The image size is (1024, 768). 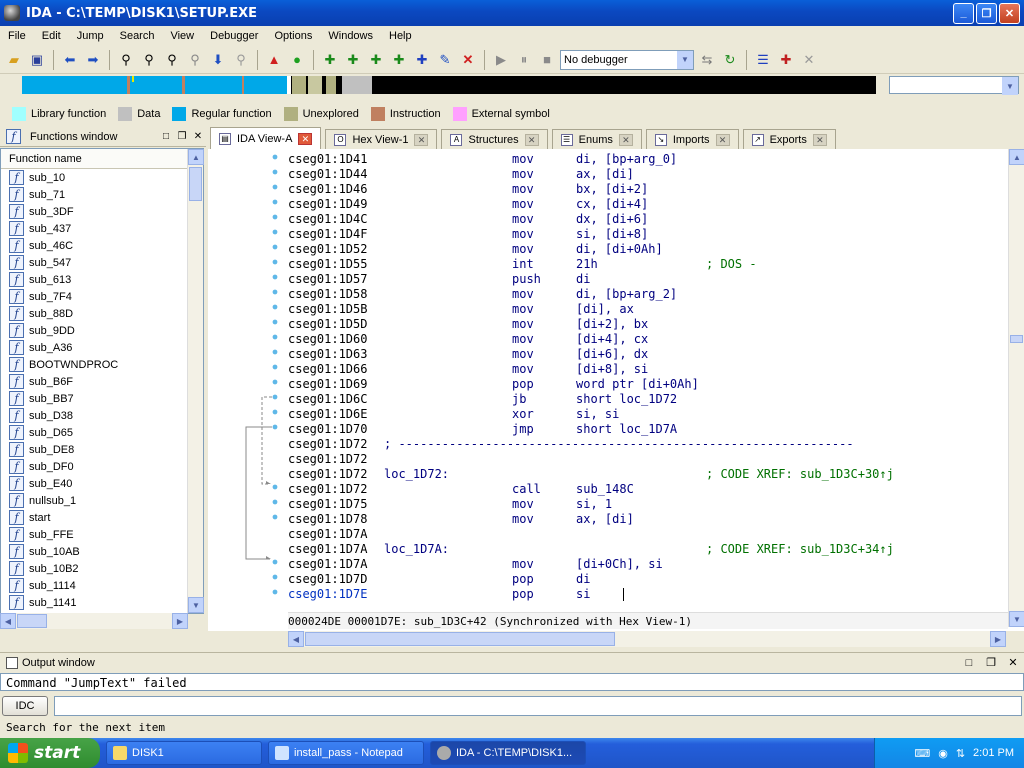 What do you see at coordinates (195, 60) in the screenshot?
I see `search-sequence-icon: ⚲` at bounding box center [195, 60].